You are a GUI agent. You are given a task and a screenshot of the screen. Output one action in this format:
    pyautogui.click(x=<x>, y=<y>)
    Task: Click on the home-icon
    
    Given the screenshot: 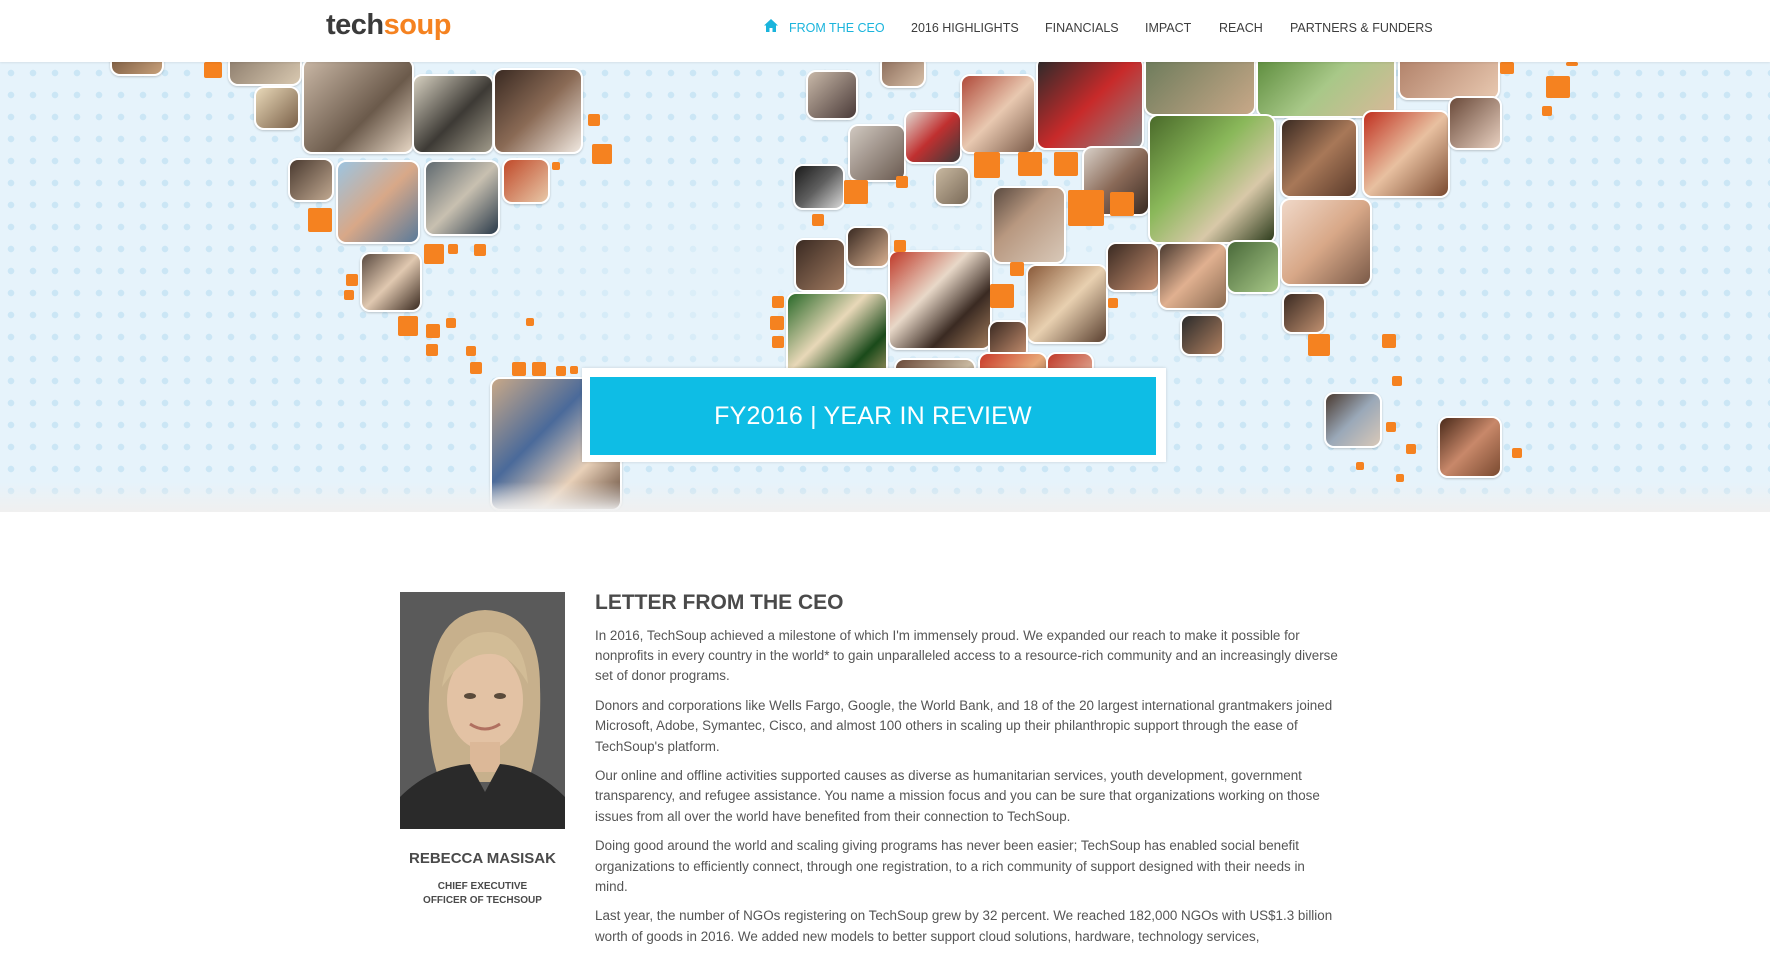 What is the action you would take?
    pyautogui.click(x=771, y=26)
    